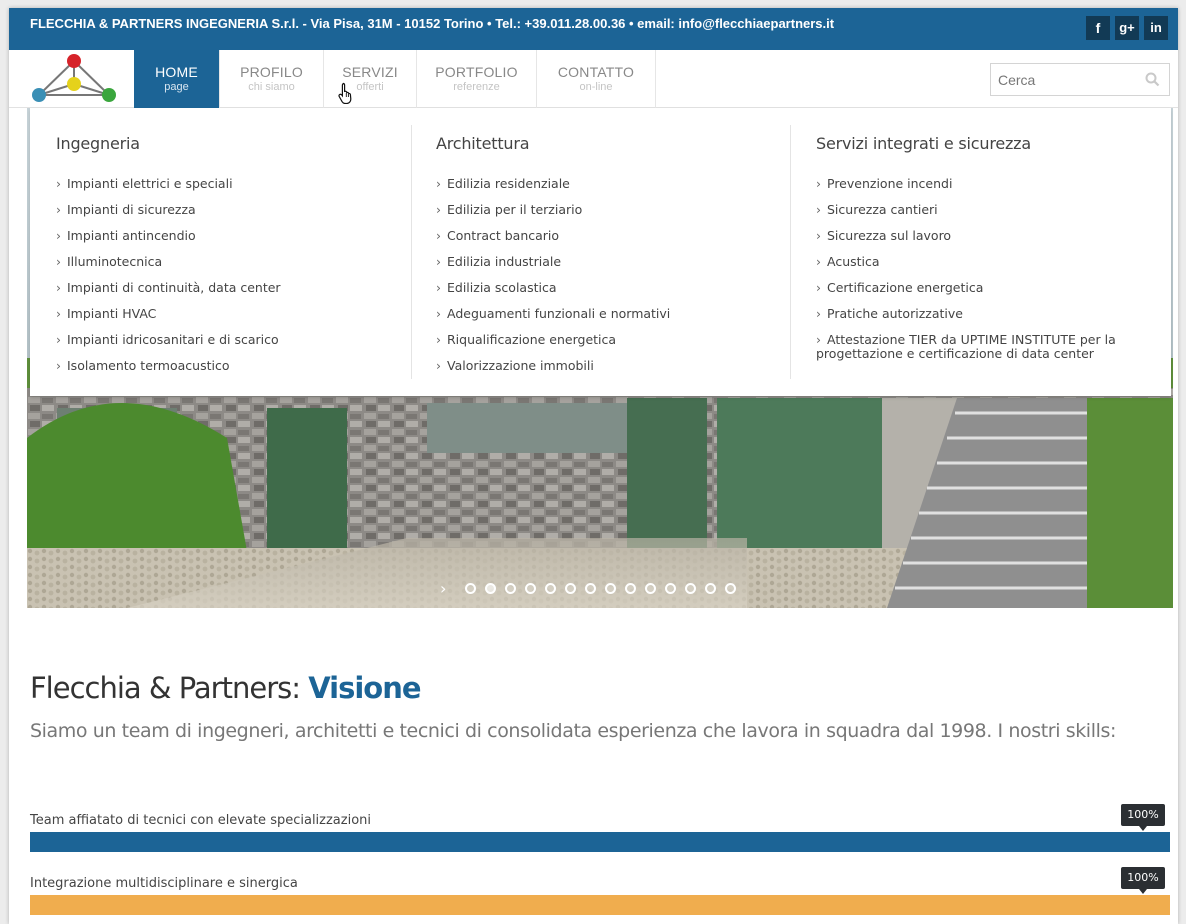 This screenshot has width=1186, height=924. Describe the element at coordinates (176, 87) in the screenshot. I see `nav-home-sub: page` at that location.